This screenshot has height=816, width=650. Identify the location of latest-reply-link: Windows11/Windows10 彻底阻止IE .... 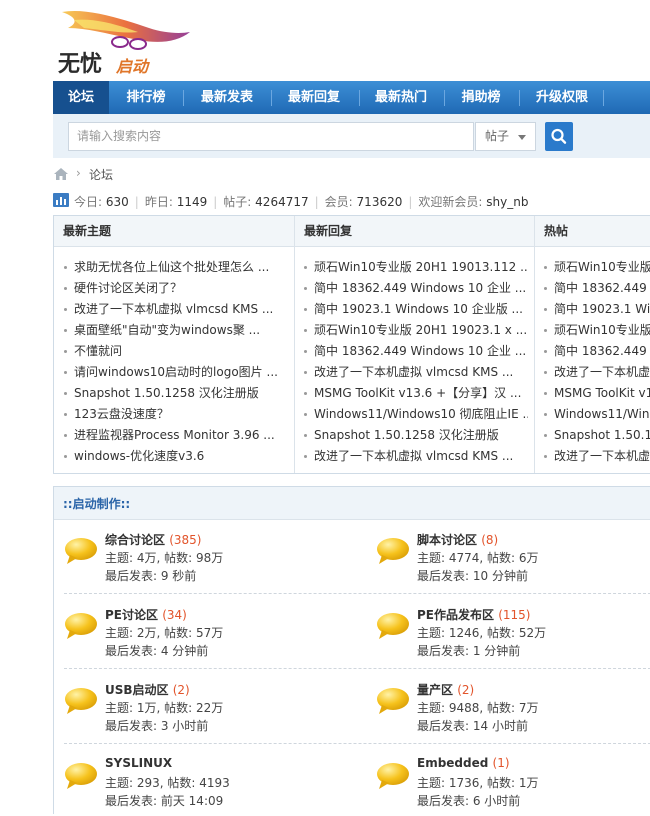
(416, 414).